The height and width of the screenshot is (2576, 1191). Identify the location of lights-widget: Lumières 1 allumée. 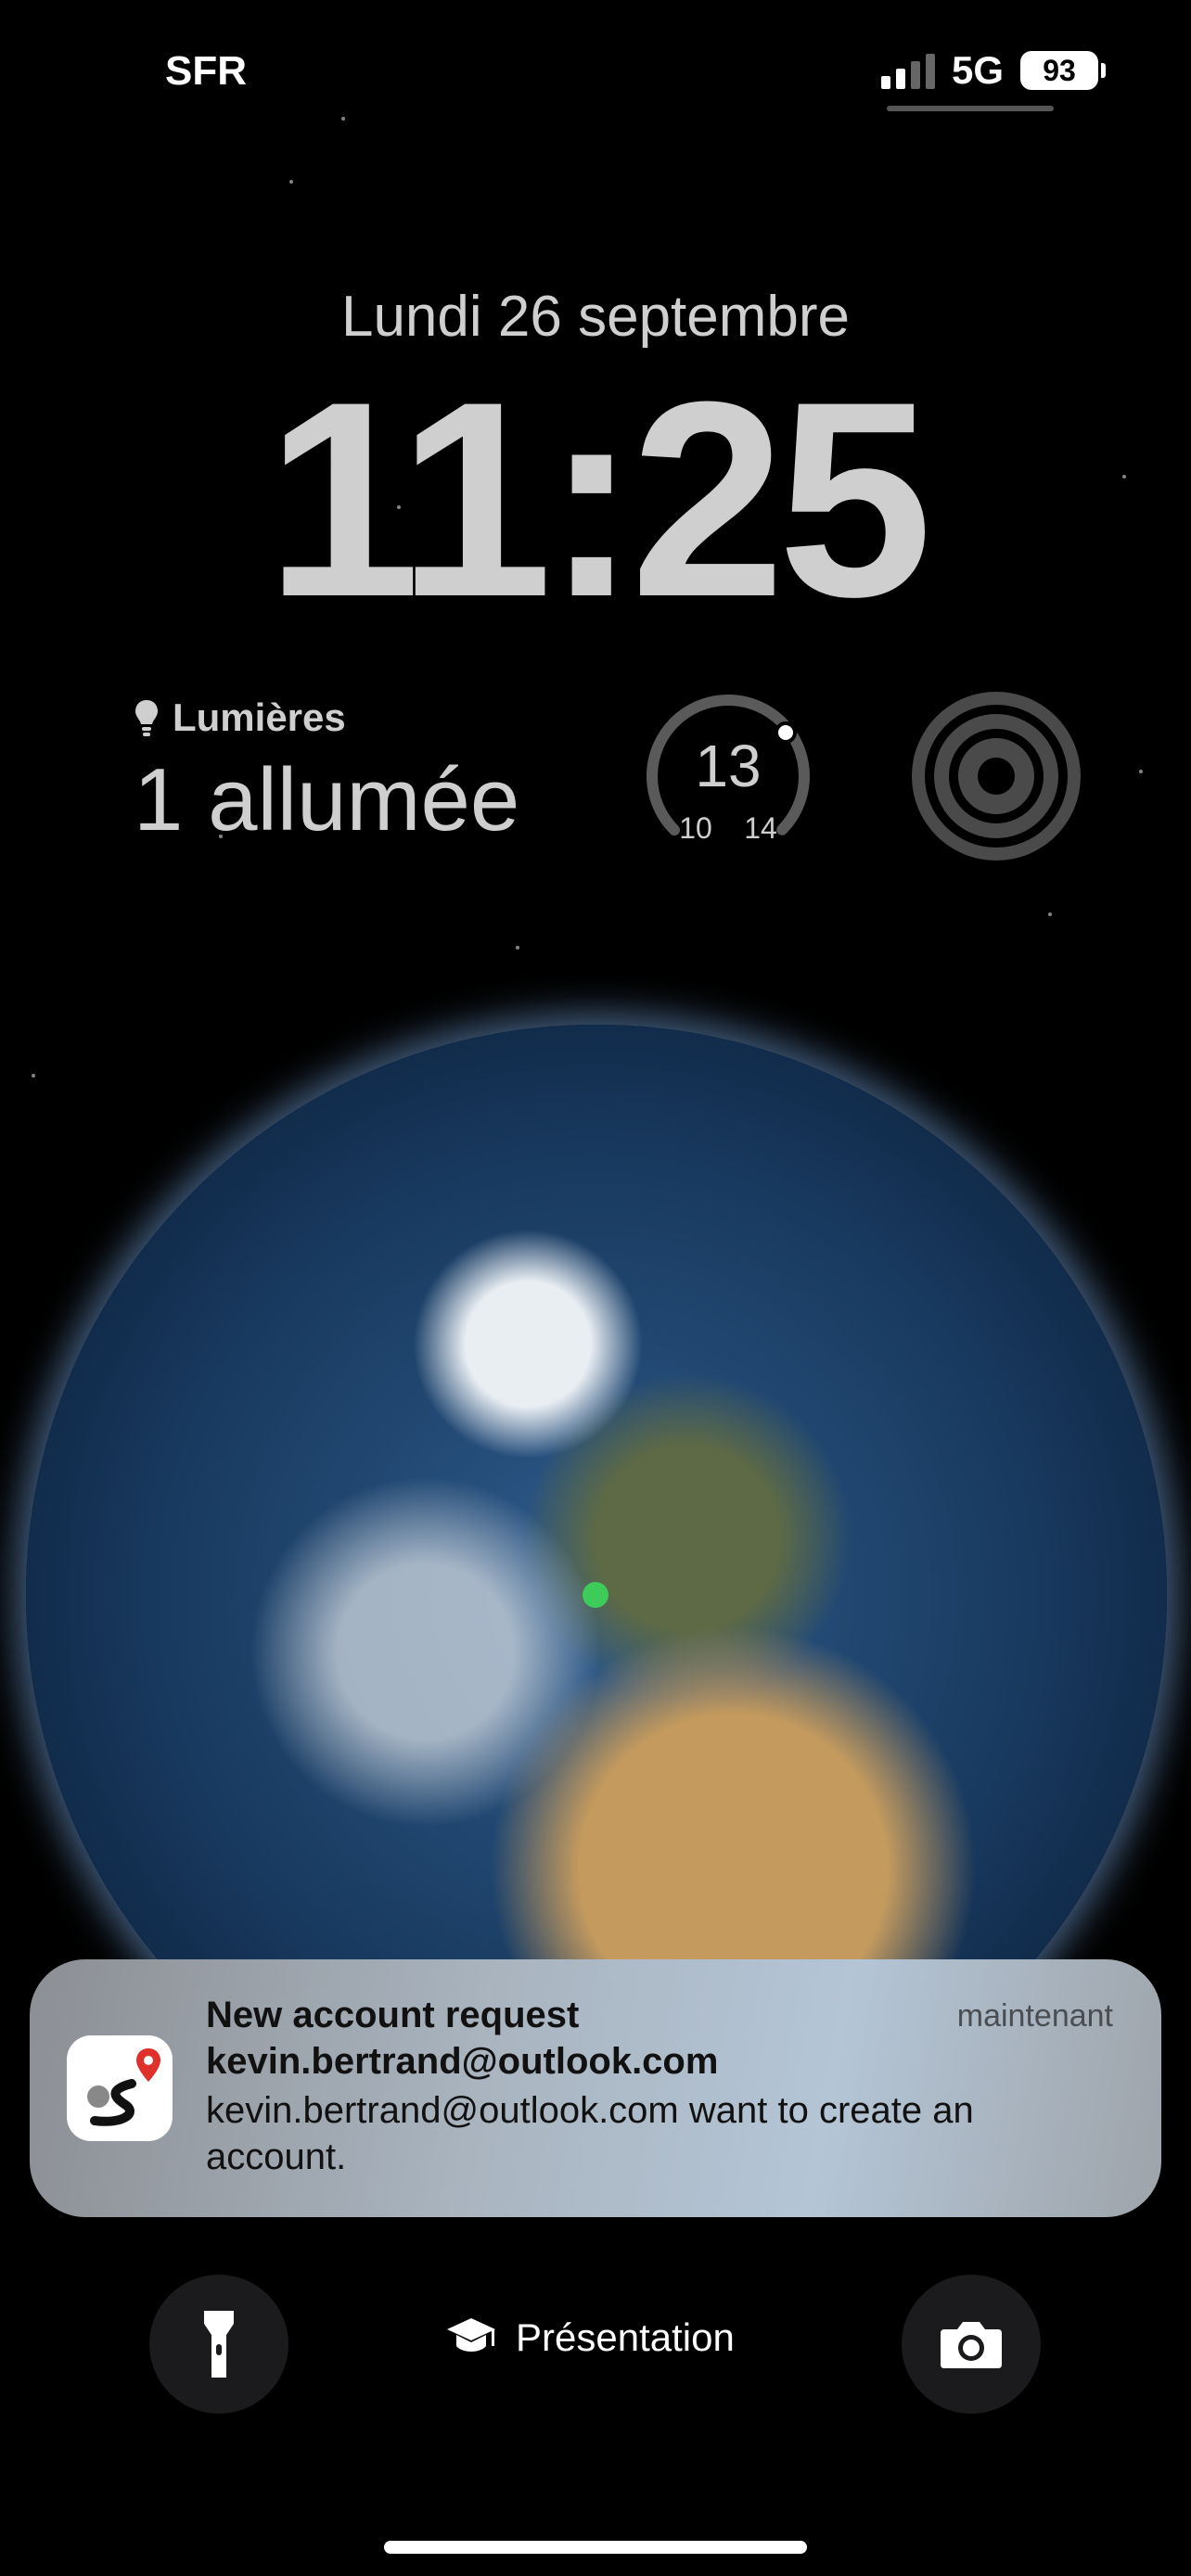
(326, 773).